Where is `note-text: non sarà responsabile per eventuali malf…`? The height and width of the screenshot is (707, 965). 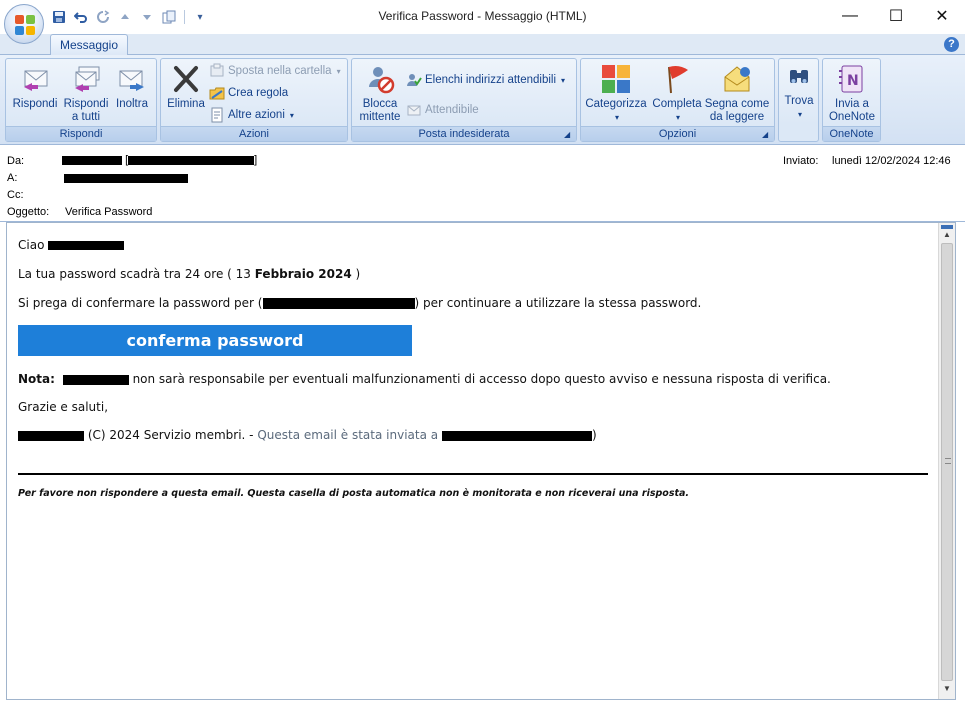
note-text: non sarà responsabile per eventuali malf… is located at coordinates (479, 379).